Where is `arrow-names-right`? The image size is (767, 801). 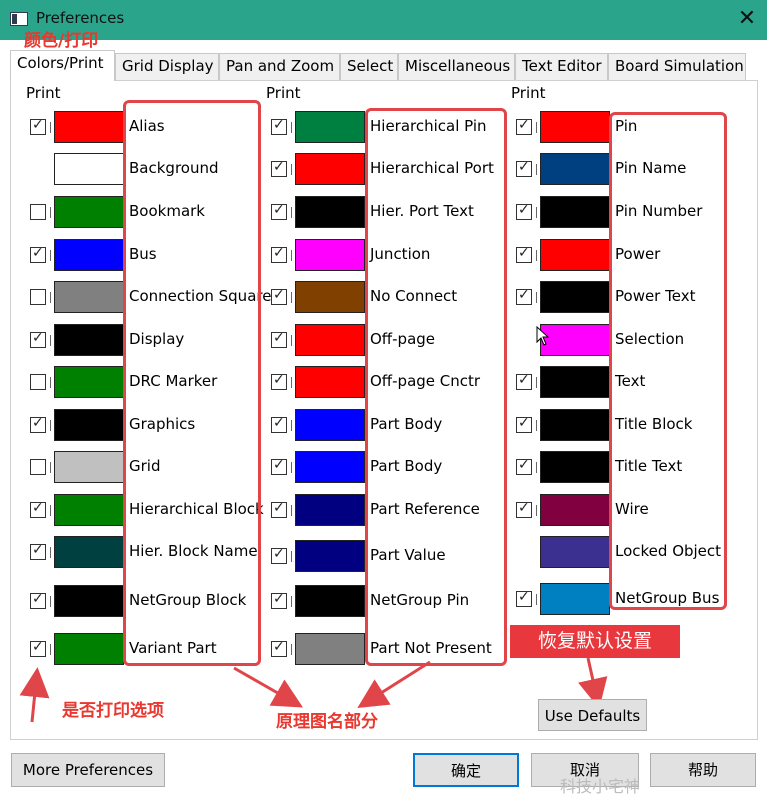
arrow-names-right is located at coordinates (394, 684).